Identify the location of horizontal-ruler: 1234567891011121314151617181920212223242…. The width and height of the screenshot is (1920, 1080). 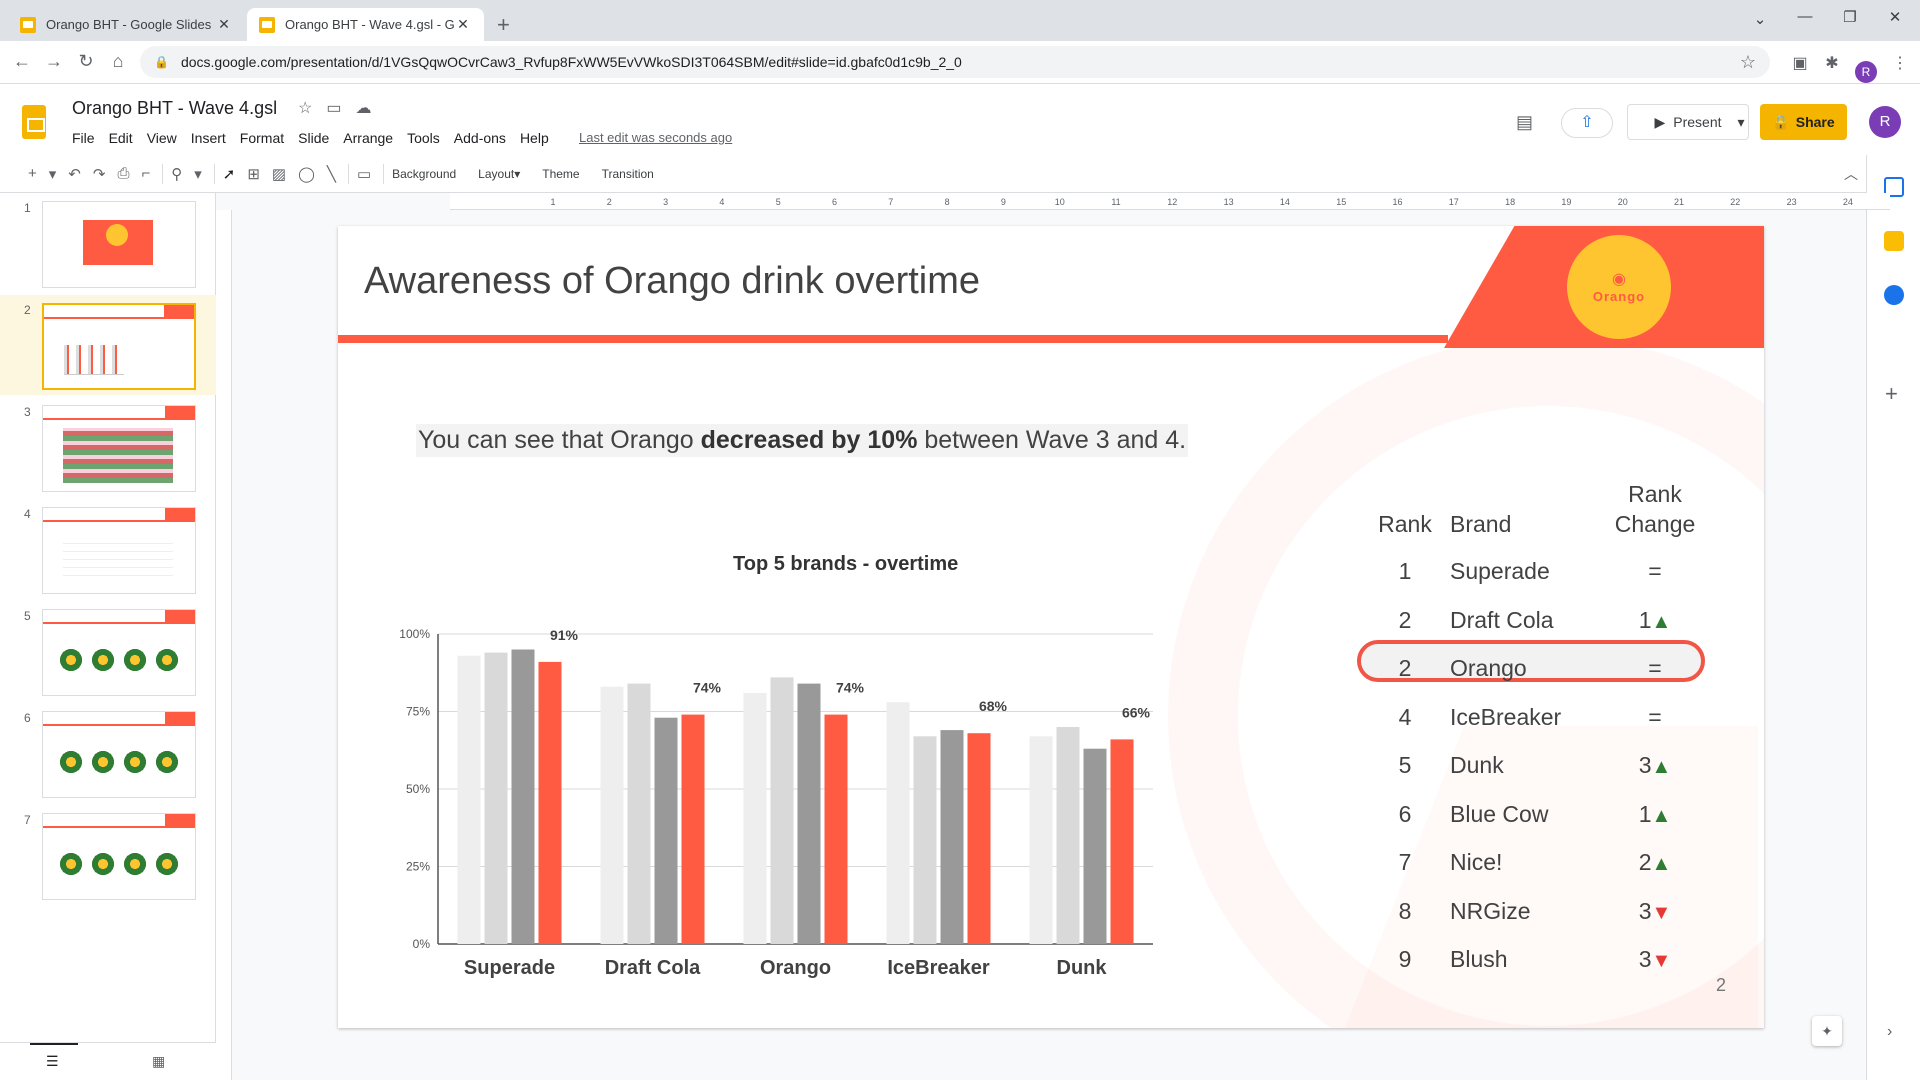
(1179, 201).